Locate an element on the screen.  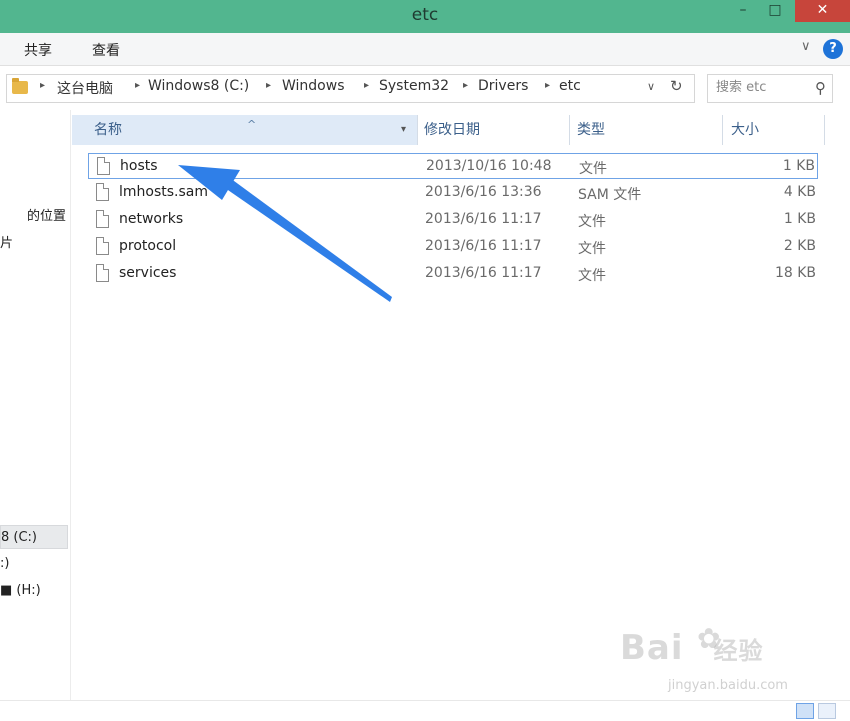
arrow-head is located at coordinates (209, 182).